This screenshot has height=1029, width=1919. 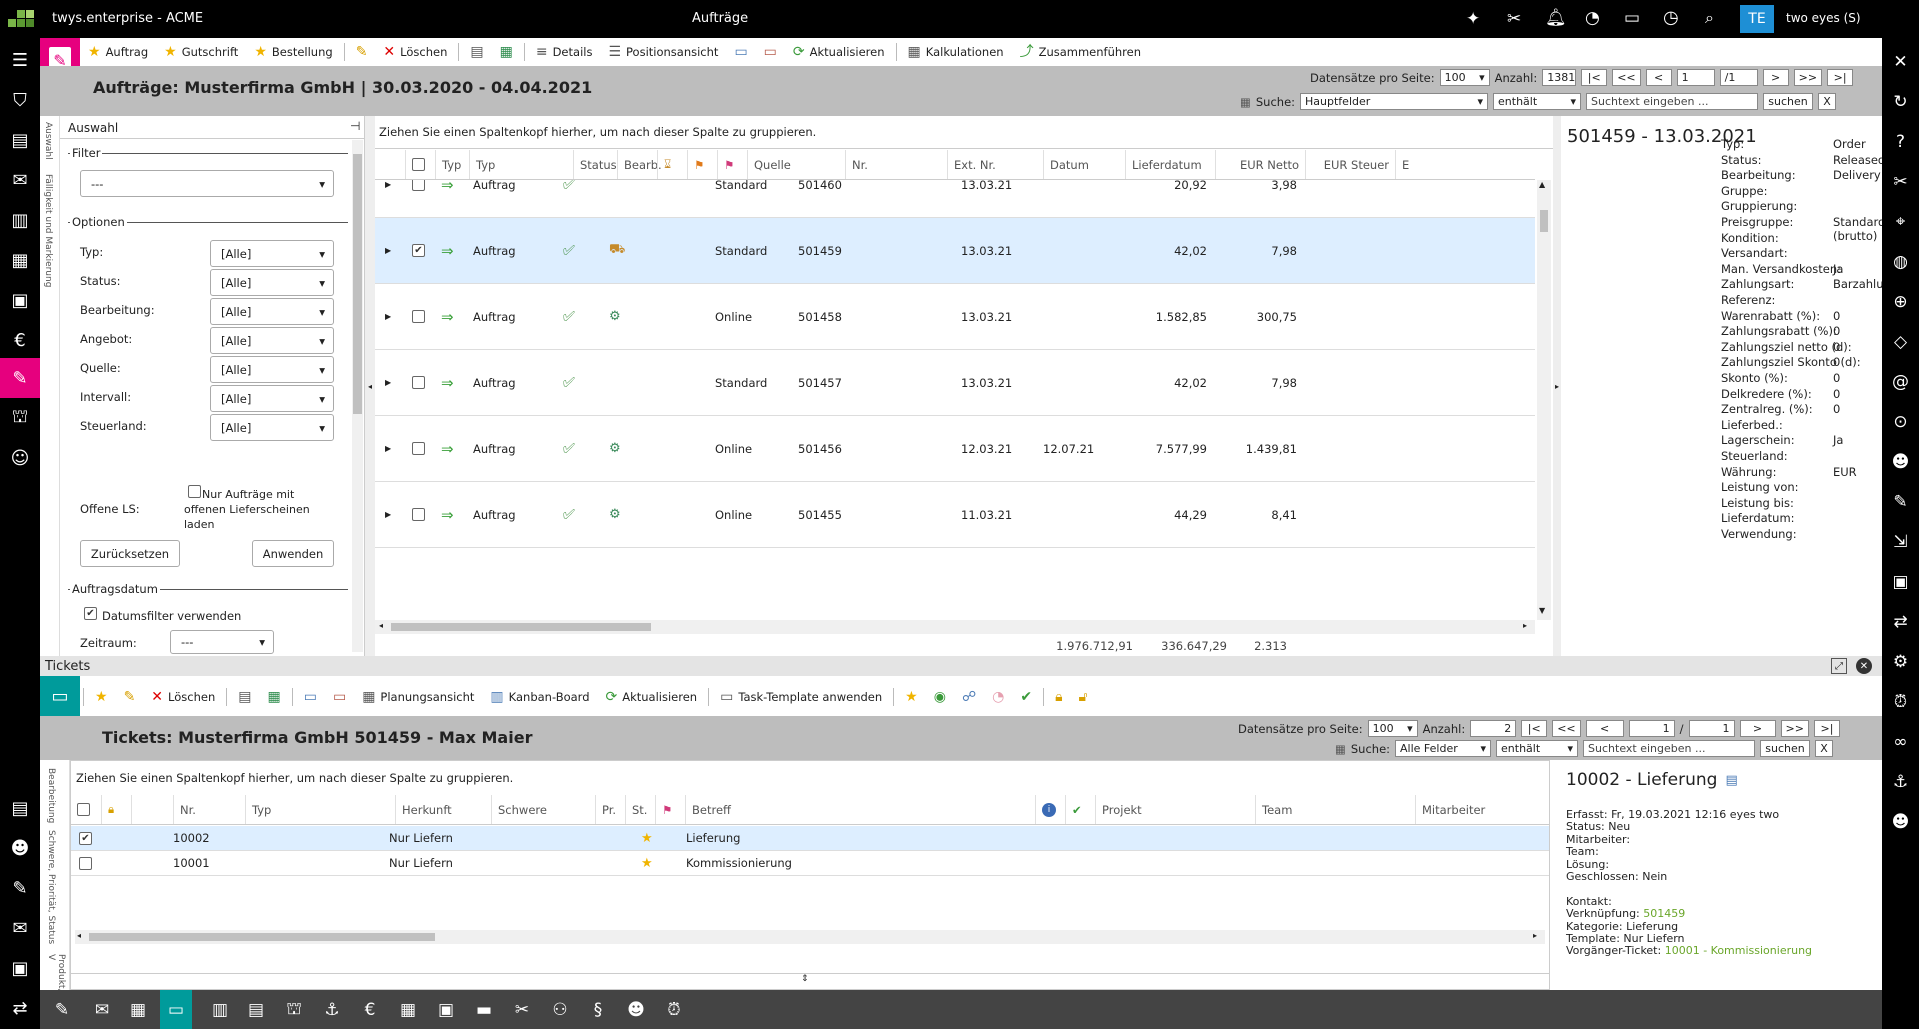 I want to click on zeitraum-select: --- ▾, so click(x=222, y=642).